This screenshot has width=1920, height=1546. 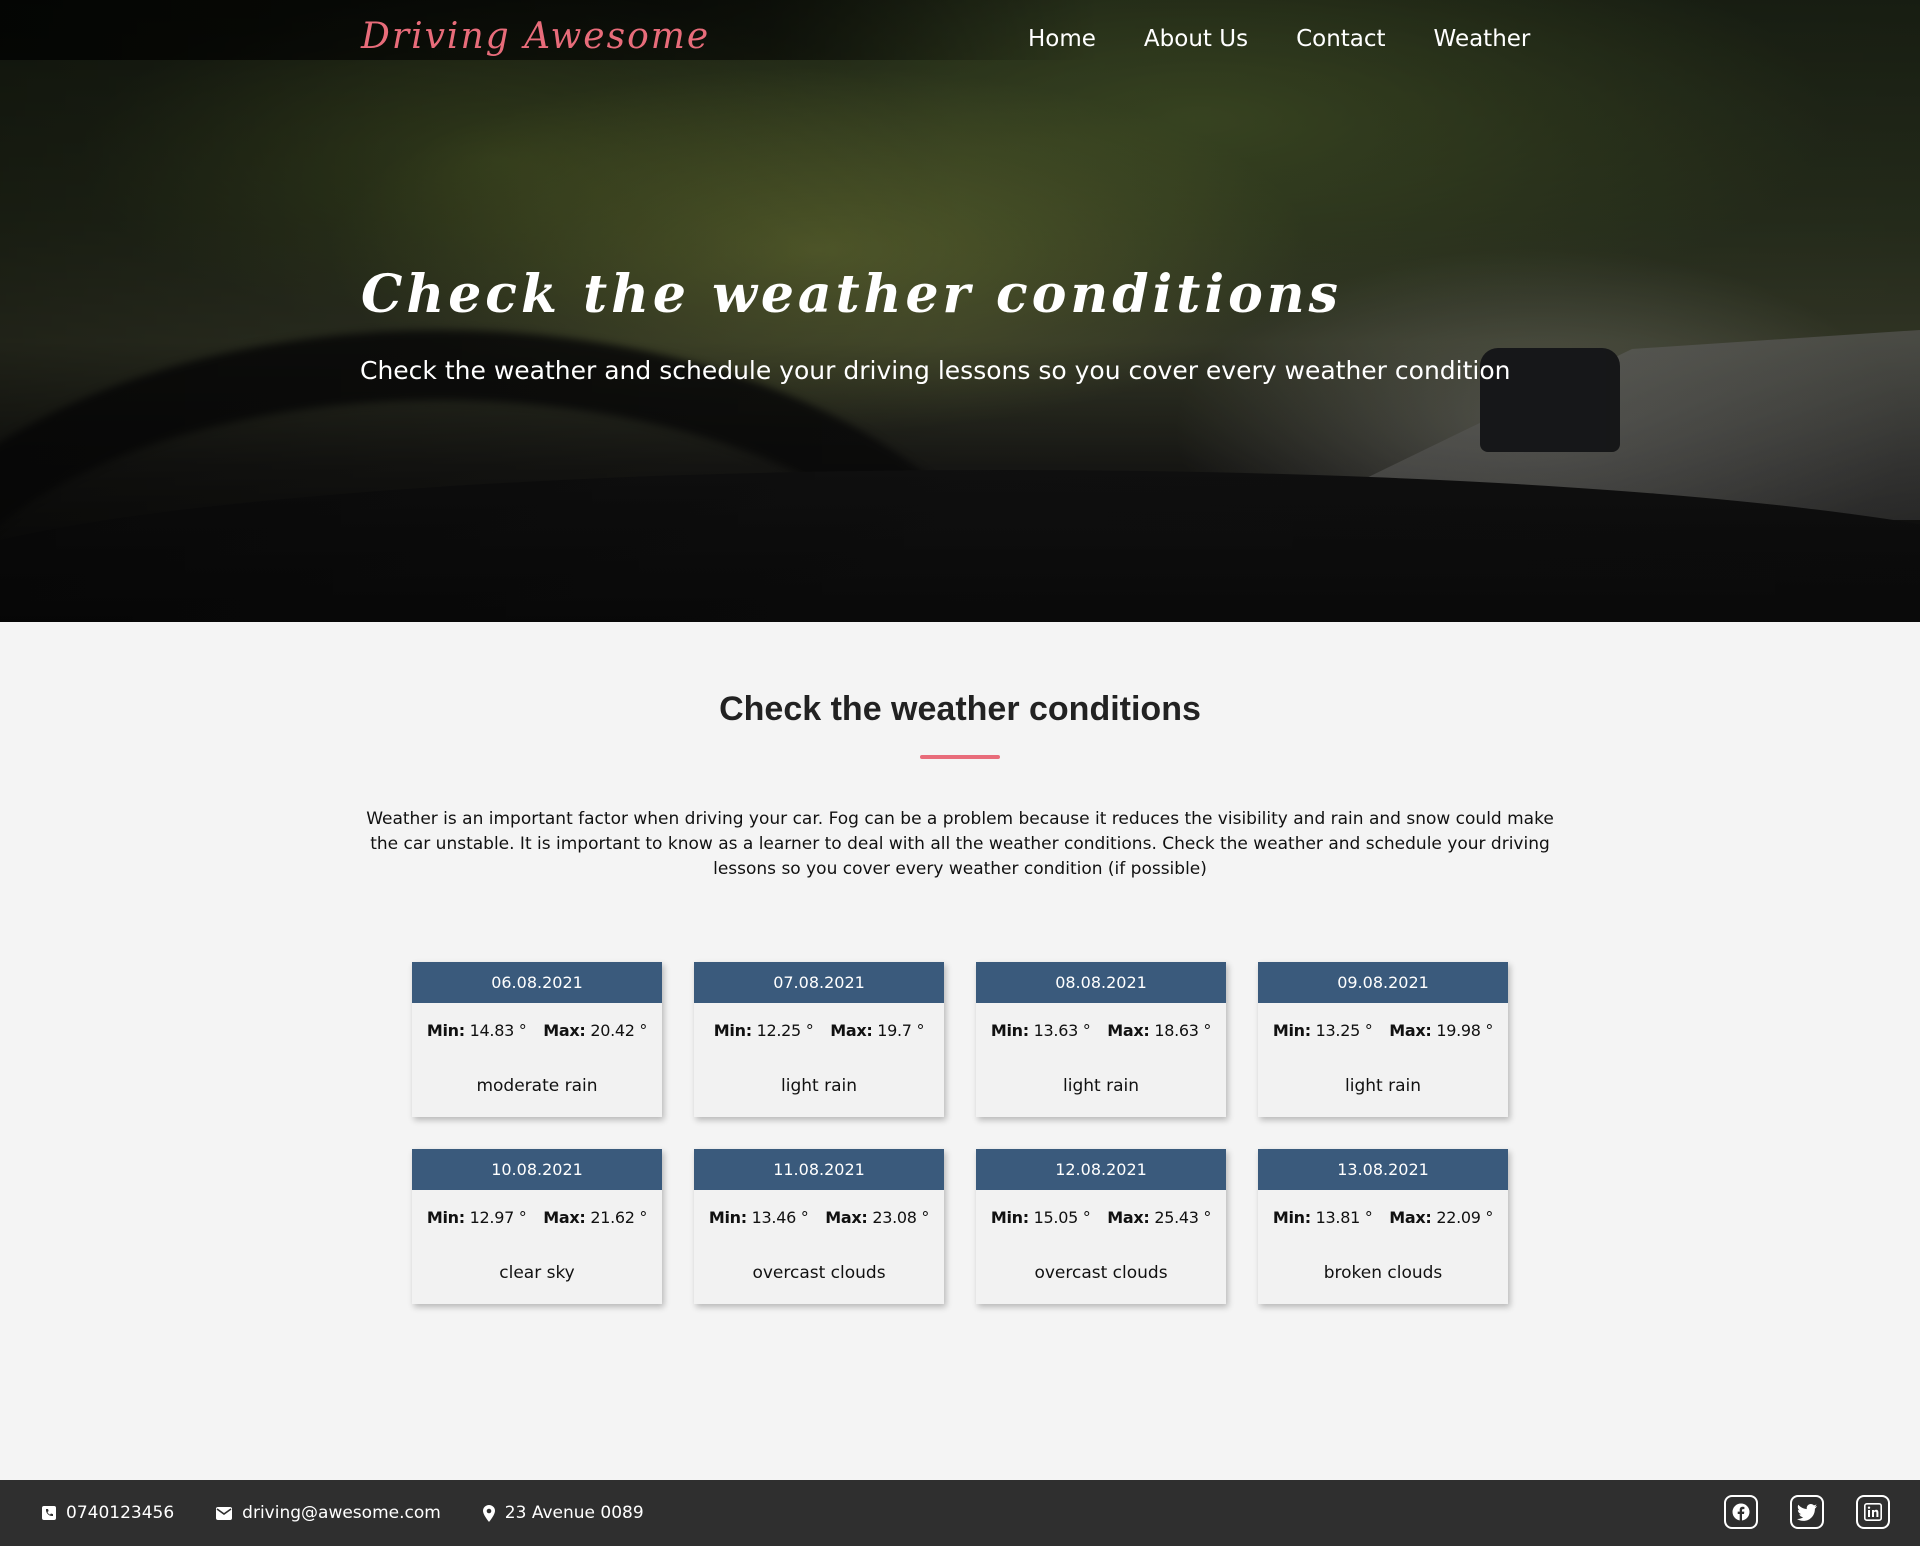 I want to click on hero-title: Check the weather conditions, so click(x=851, y=294).